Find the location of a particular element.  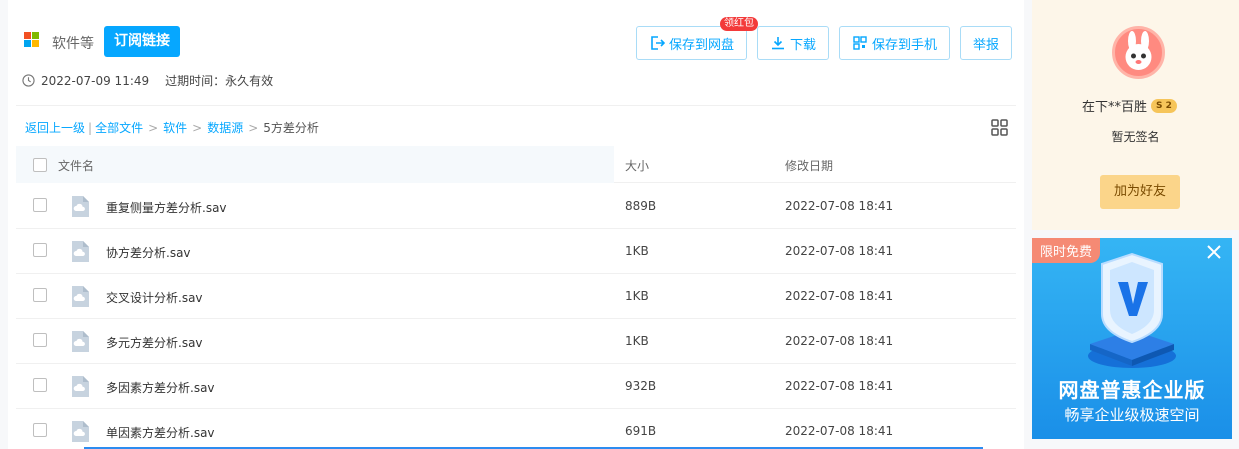

file-name: 多元方差分析.sav is located at coordinates (154, 342).